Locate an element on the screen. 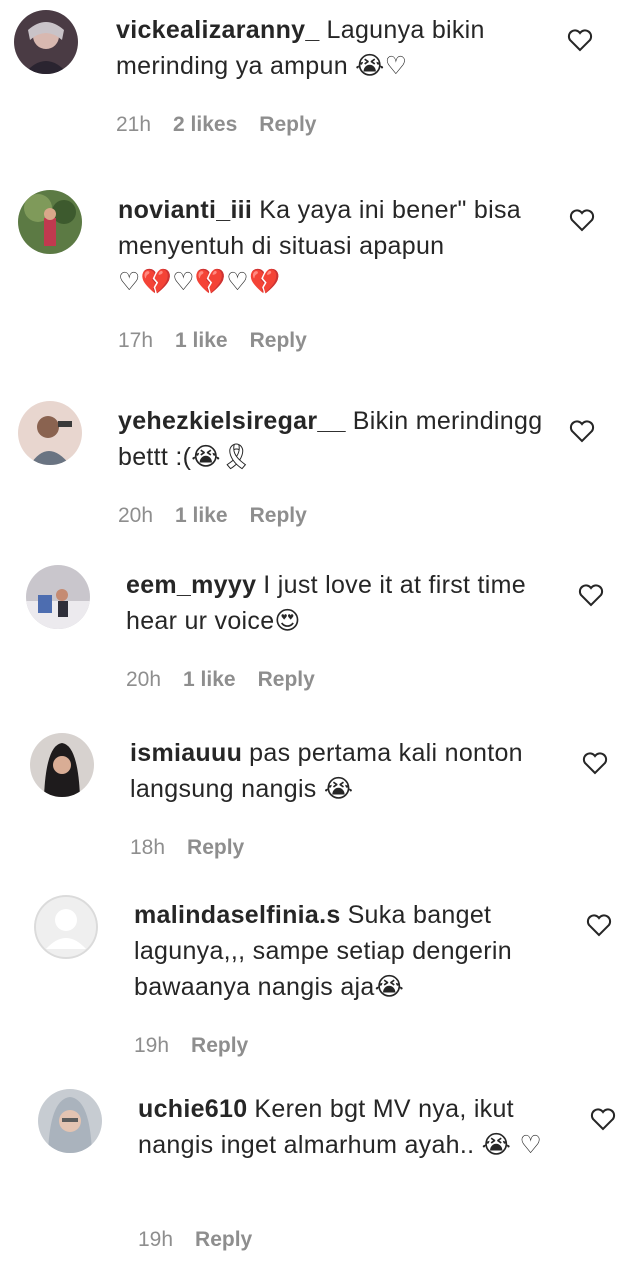 The image size is (640, 1274). emoji: 😭🎗 is located at coordinates (222, 456).